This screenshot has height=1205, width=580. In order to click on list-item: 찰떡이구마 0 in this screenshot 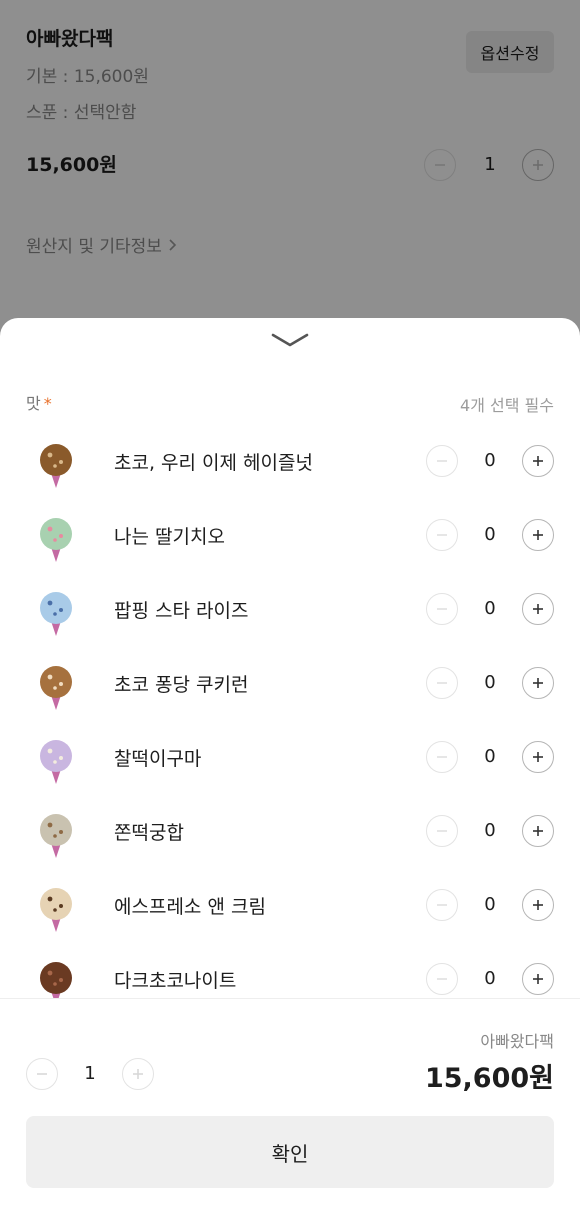, I will do `click(290, 757)`.